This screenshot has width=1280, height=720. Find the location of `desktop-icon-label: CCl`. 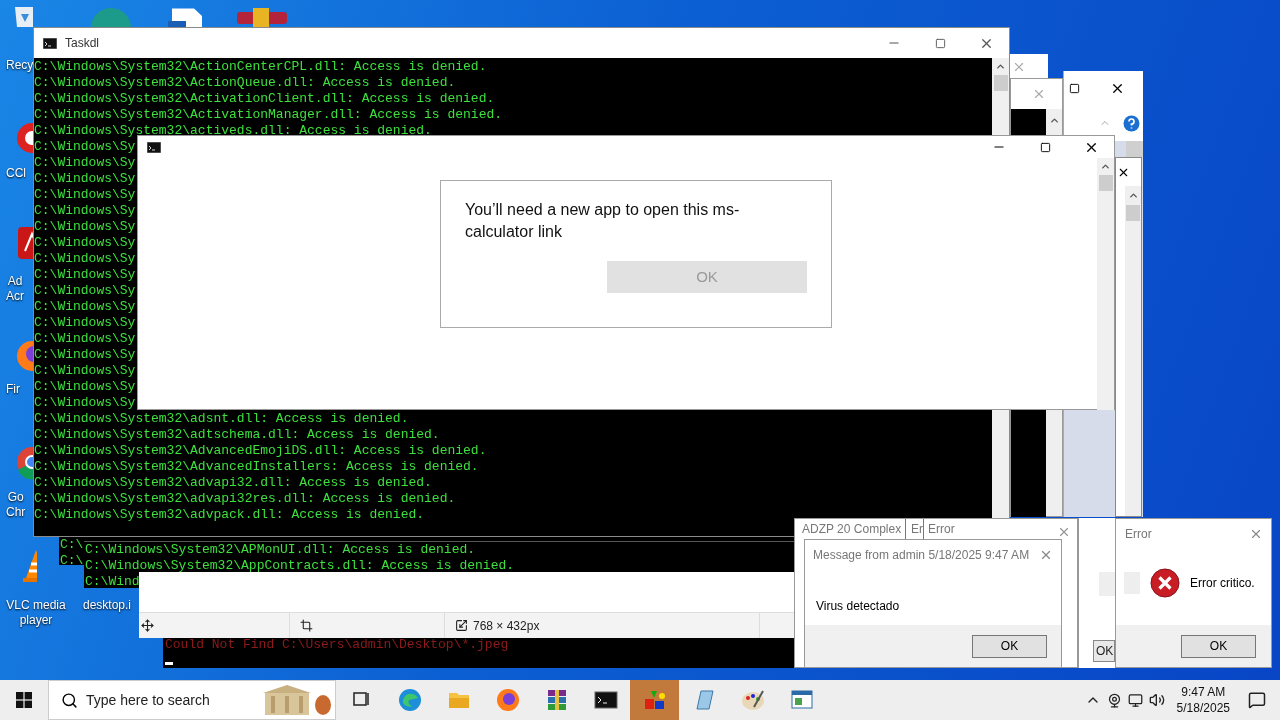

desktop-icon-label: CCl is located at coordinates (16, 173).